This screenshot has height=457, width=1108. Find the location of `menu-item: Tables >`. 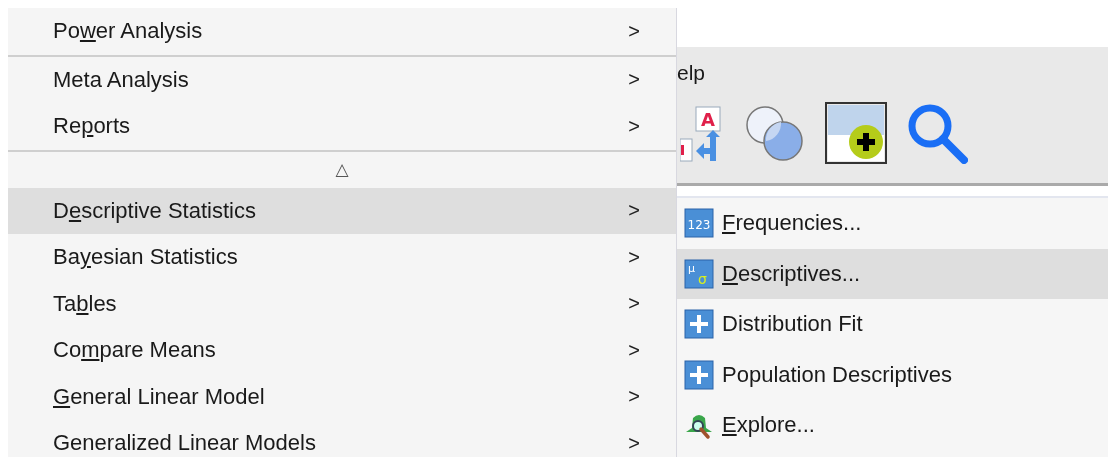

menu-item: Tables > is located at coordinates (342, 303).